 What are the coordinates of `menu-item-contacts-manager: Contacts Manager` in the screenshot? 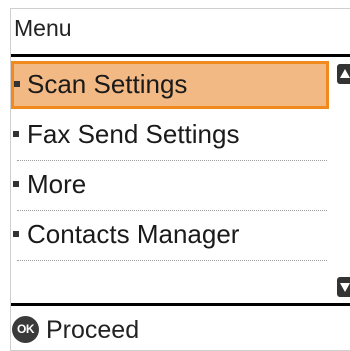 It's located at (170, 236).